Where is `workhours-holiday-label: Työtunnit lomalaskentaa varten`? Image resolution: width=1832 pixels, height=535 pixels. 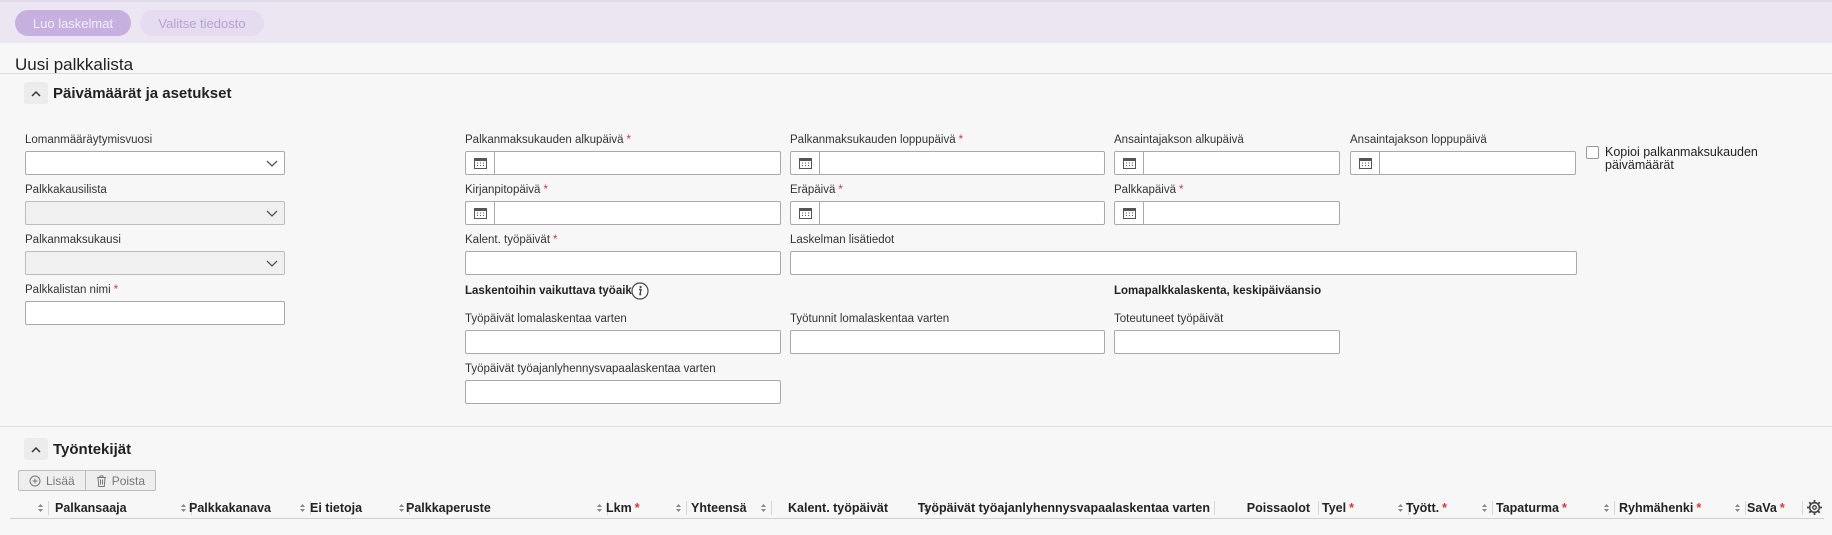 workhours-holiday-label: Työtunnit lomalaskentaa varten is located at coordinates (870, 319).